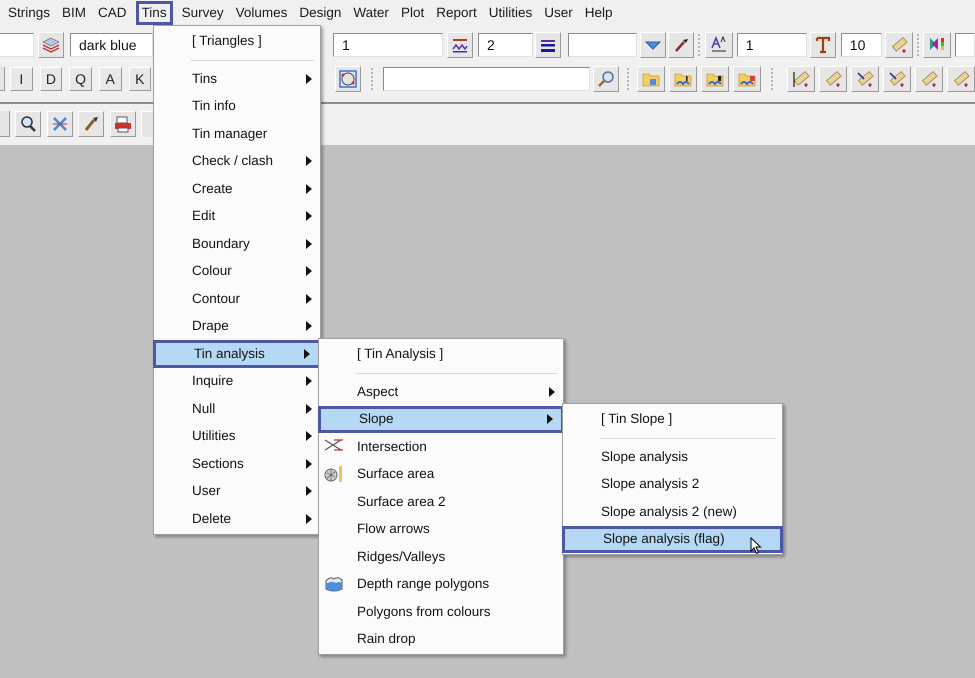  Describe the element at coordinates (456, 13) in the screenshot. I see `menu-bar-item: Report` at that location.